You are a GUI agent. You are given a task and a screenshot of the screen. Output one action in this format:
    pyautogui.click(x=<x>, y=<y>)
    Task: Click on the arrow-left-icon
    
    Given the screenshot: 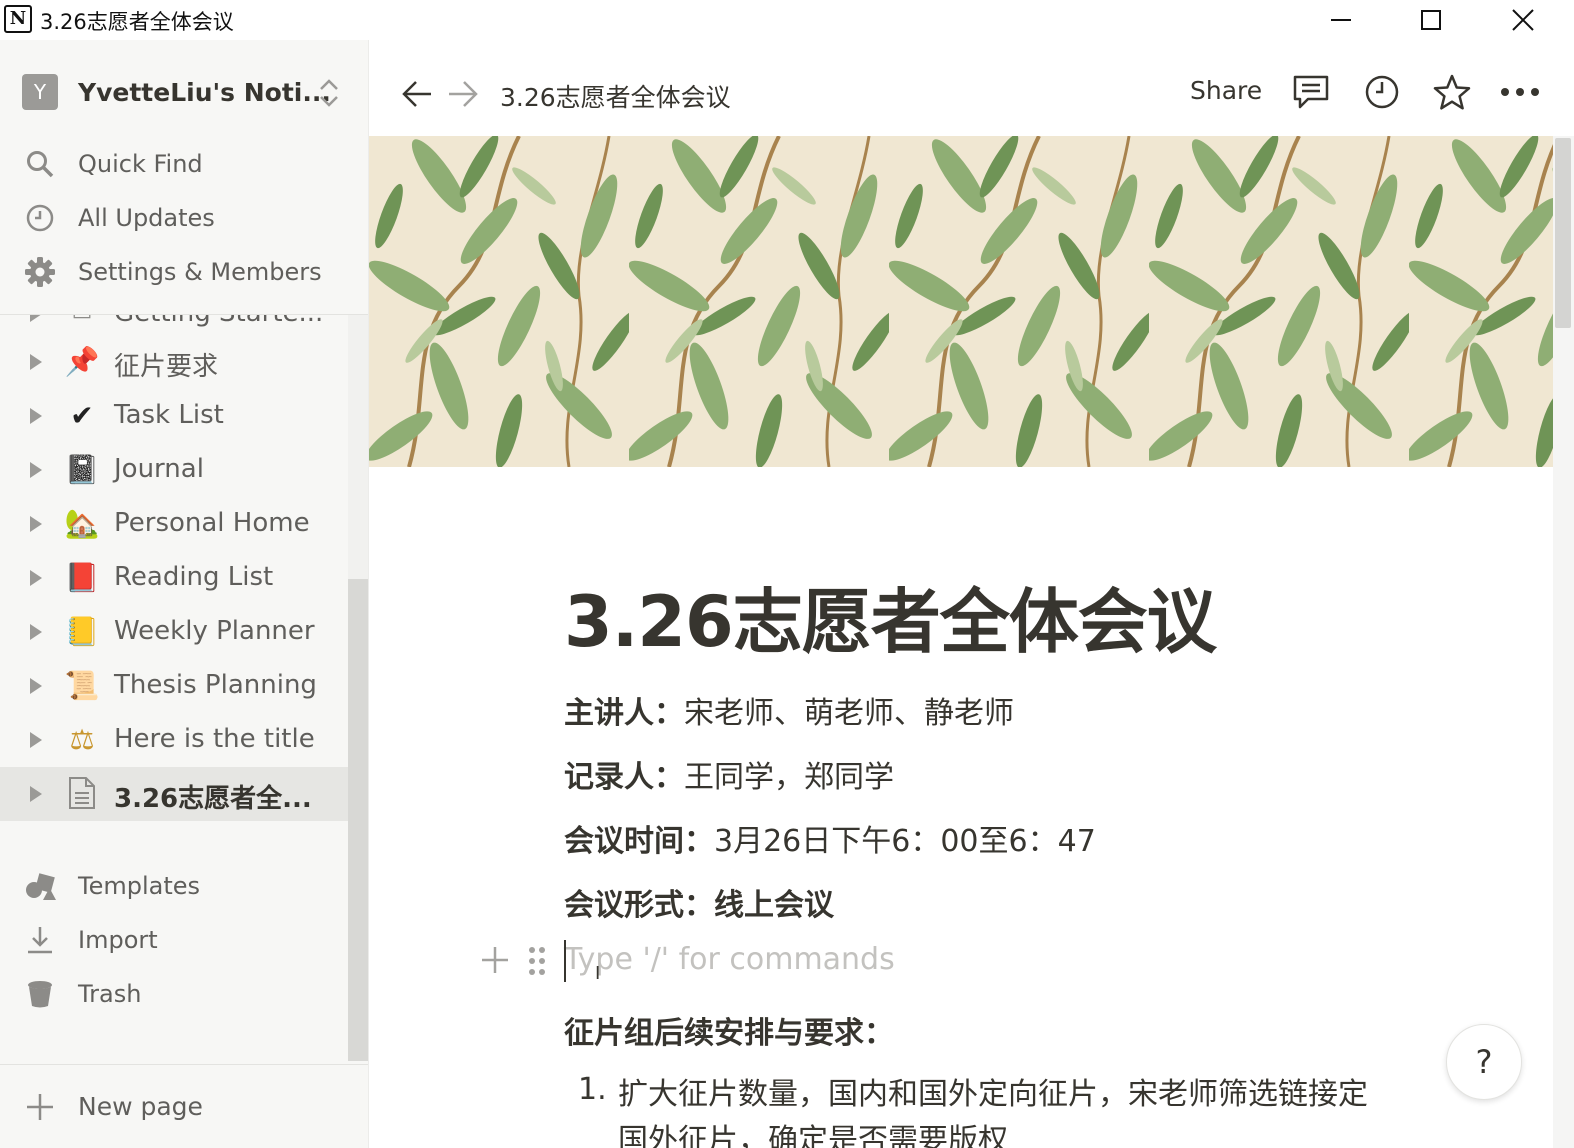 What is the action you would take?
    pyautogui.click(x=416, y=94)
    